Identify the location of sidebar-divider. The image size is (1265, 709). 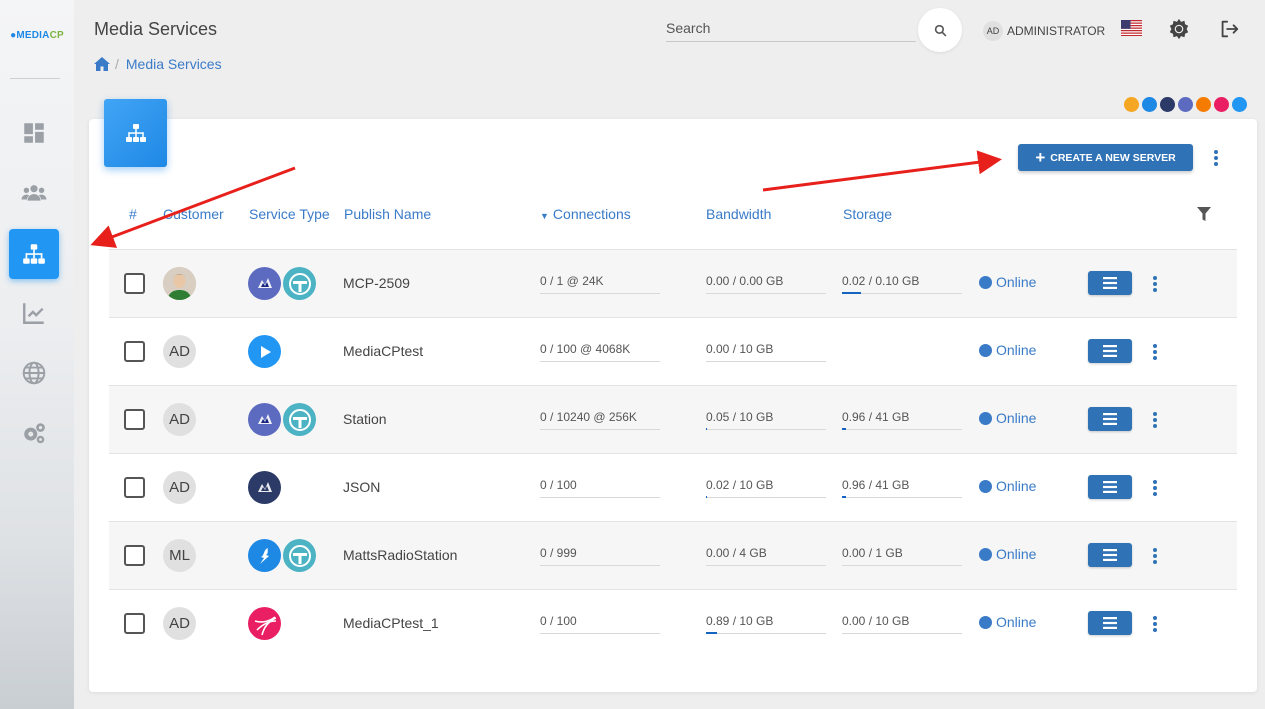
(35, 78).